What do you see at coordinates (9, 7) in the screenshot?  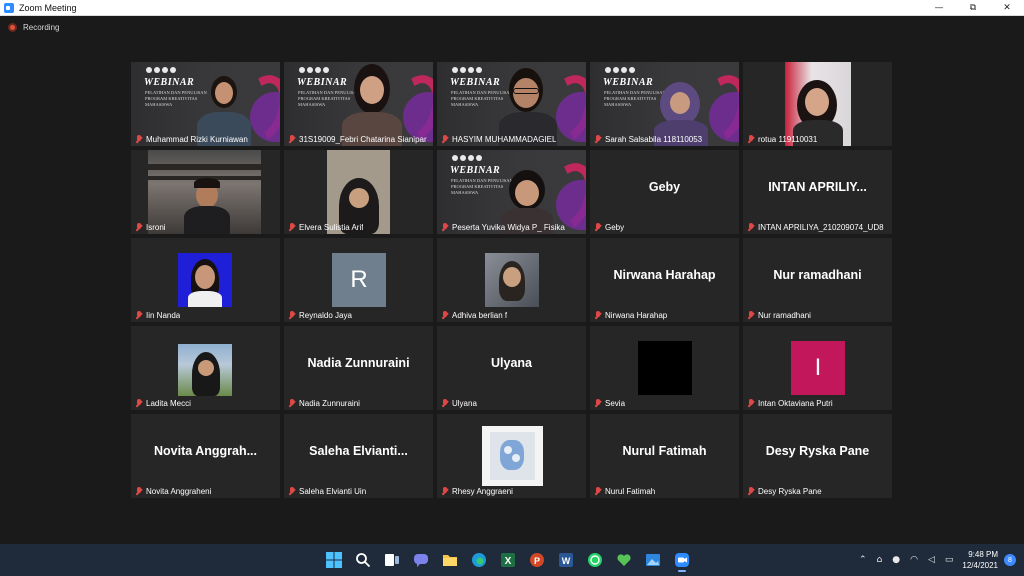 I see `zoom-app-icon` at bounding box center [9, 7].